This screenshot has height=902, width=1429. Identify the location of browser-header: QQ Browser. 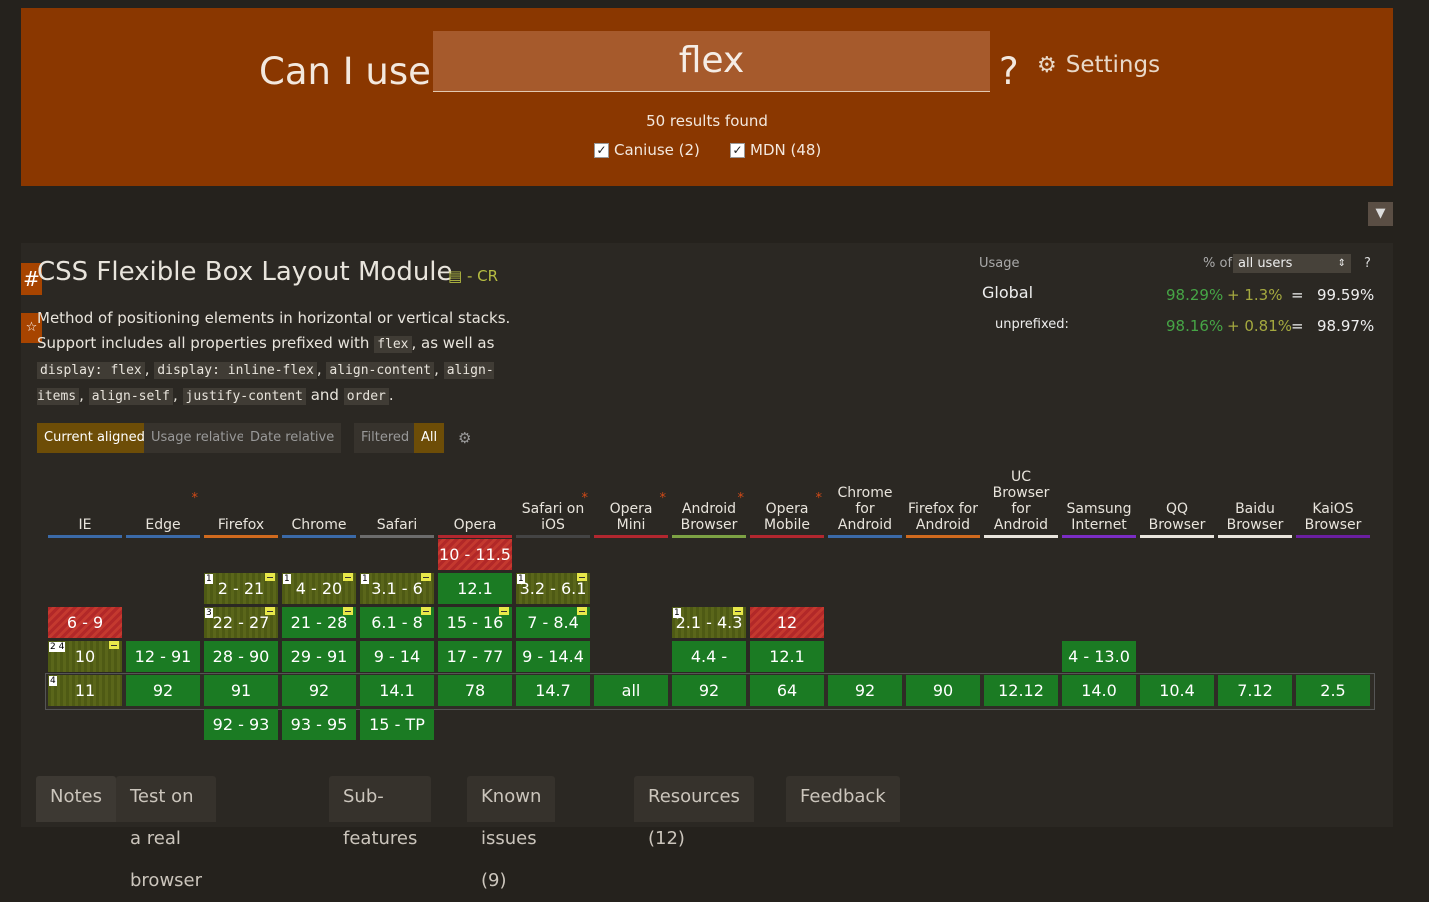
(1177, 502).